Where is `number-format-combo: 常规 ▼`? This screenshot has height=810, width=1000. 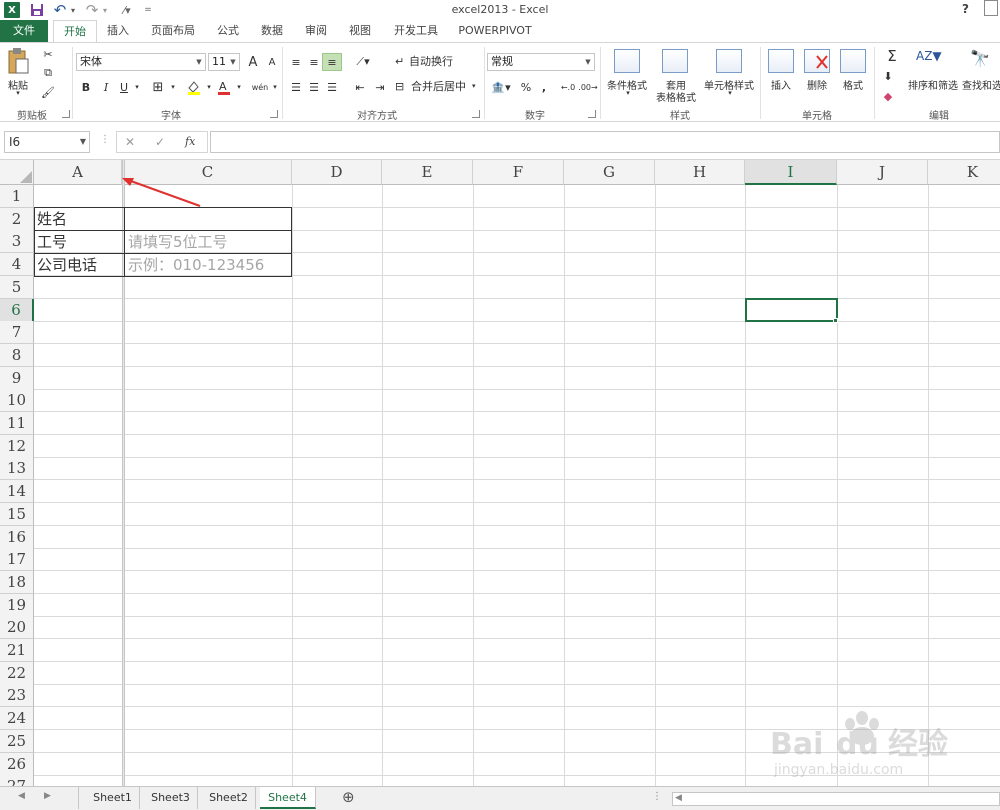 number-format-combo: 常规 ▼ is located at coordinates (541, 62).